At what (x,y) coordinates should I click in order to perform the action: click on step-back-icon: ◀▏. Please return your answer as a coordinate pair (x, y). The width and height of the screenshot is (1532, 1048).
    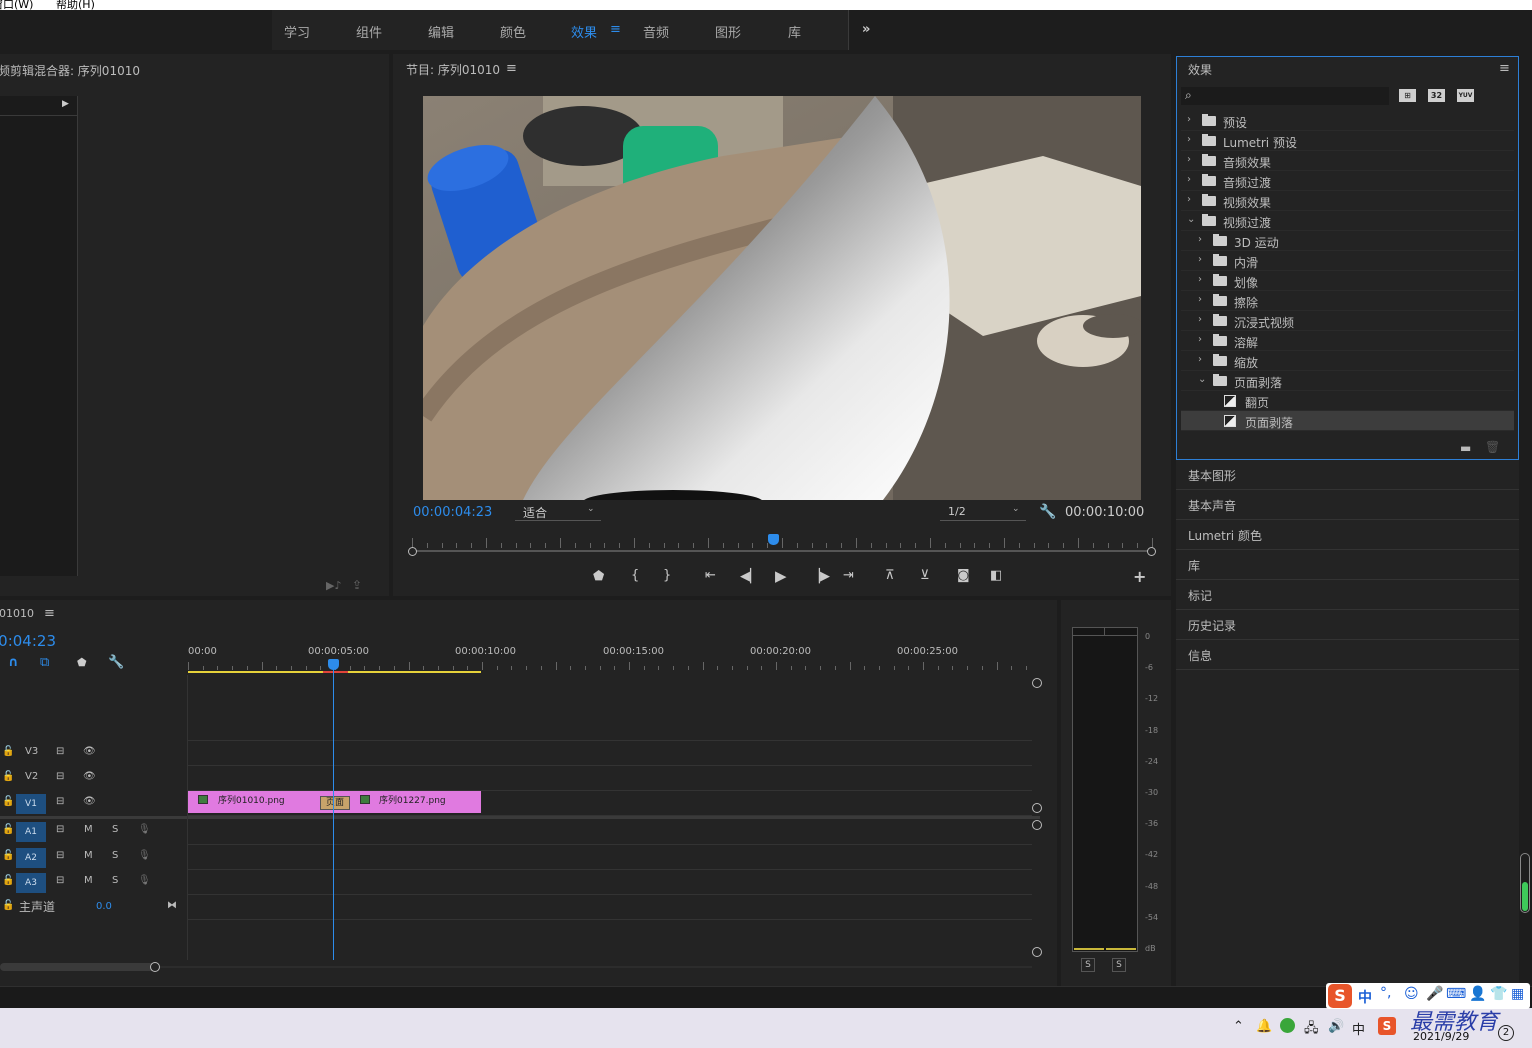
    Looking at the image, I should click on (750, 576).